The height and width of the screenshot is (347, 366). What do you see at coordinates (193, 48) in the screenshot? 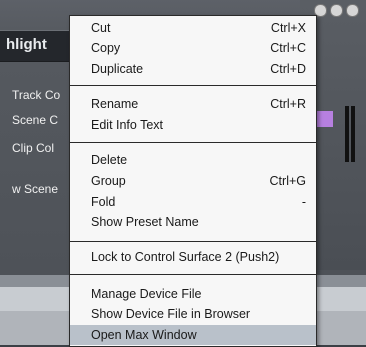
I see `menu-item-copy: Copy Ctrl+C` at bounding box center [193, 48].